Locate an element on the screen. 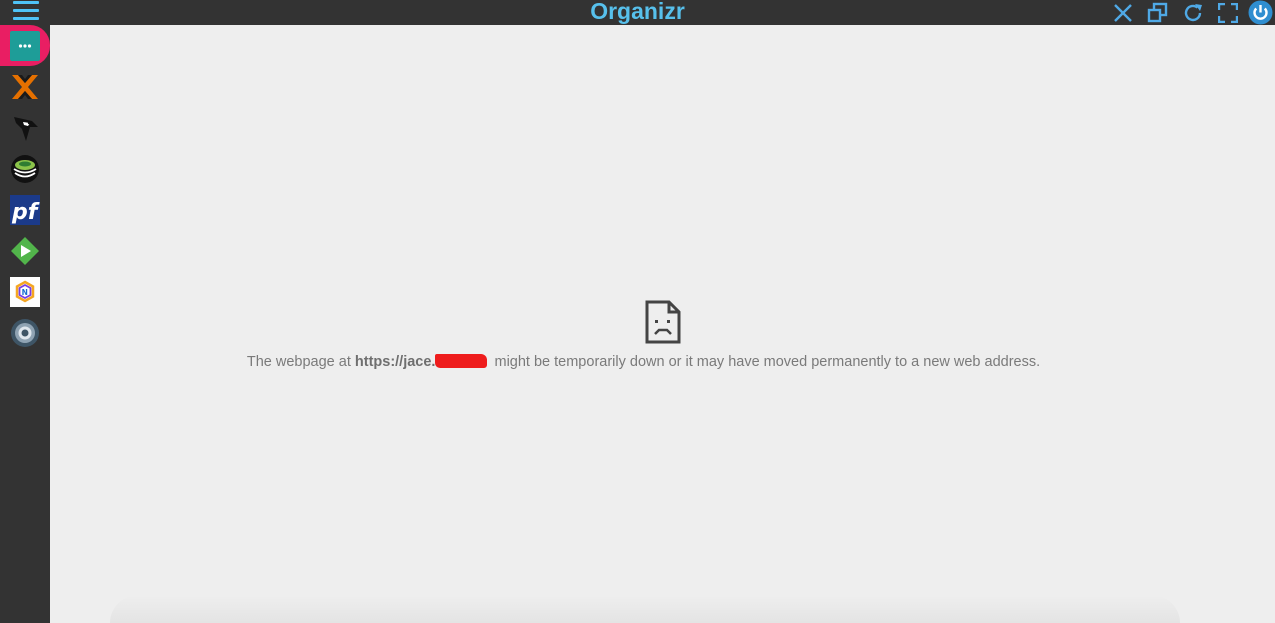  sidebar-item-kodi is located at coordinates (25, 127).